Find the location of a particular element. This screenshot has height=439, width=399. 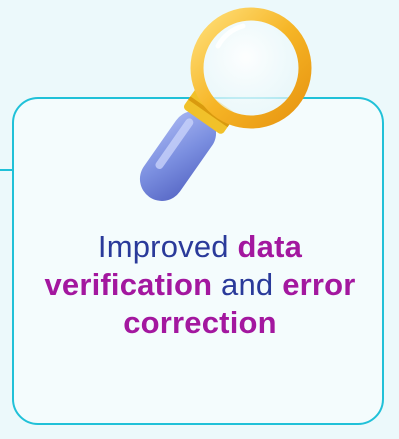

card-text-part2: and is located at coordinates (247, 284).